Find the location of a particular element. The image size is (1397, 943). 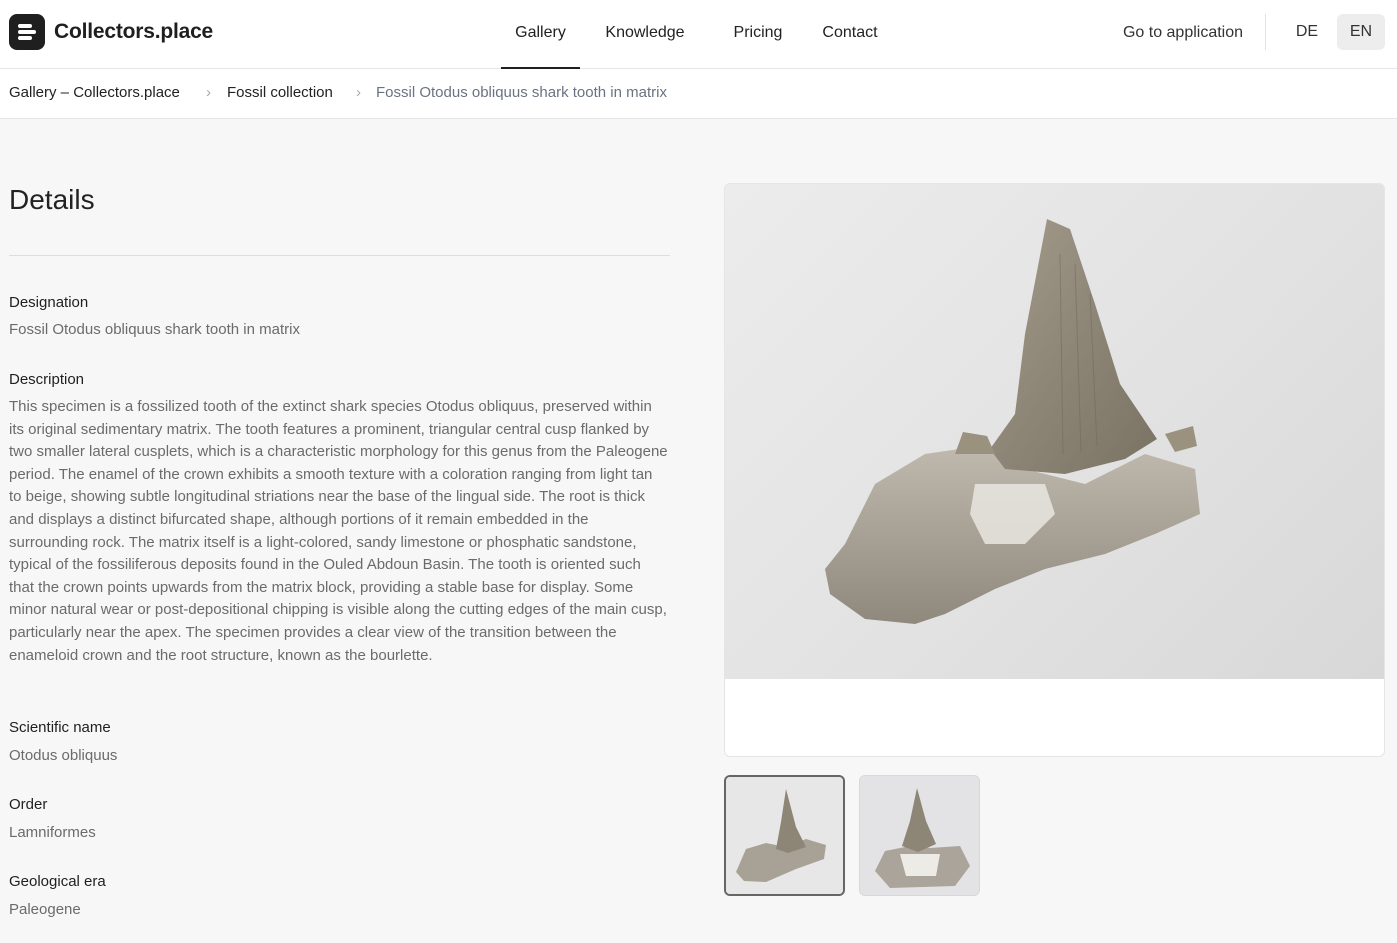

go-to-application-link: Go to application is located at coordinates (1183, 34).